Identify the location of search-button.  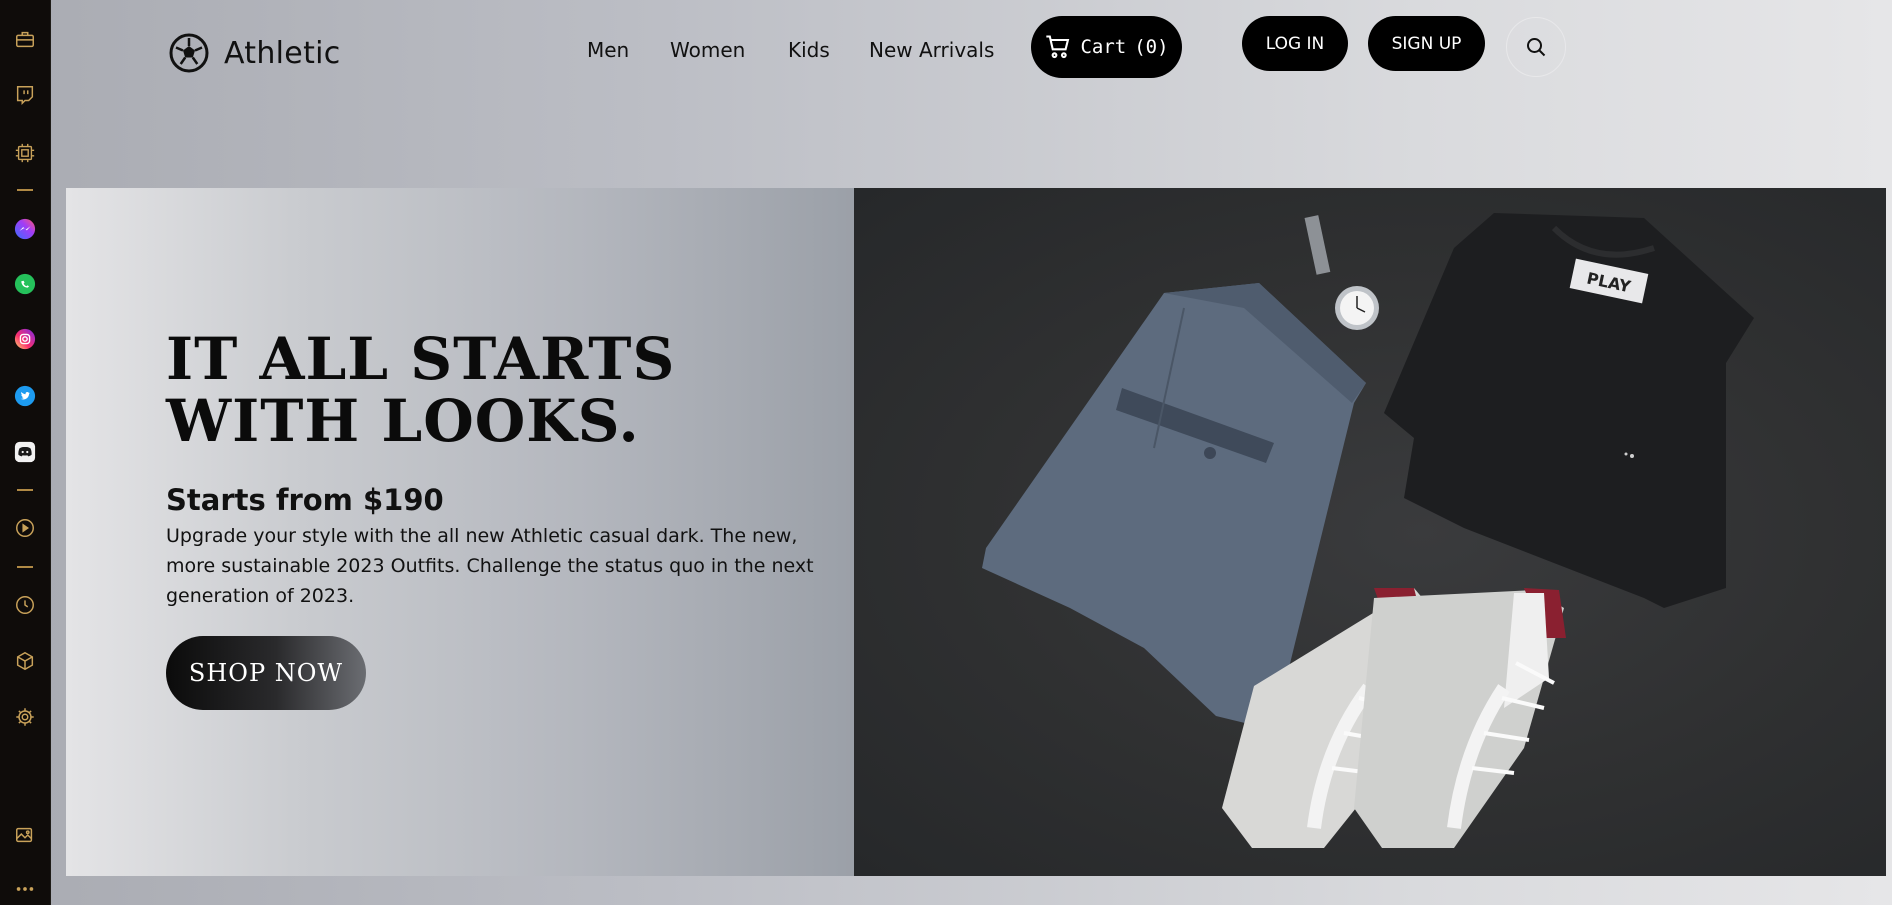
(1536, 47).